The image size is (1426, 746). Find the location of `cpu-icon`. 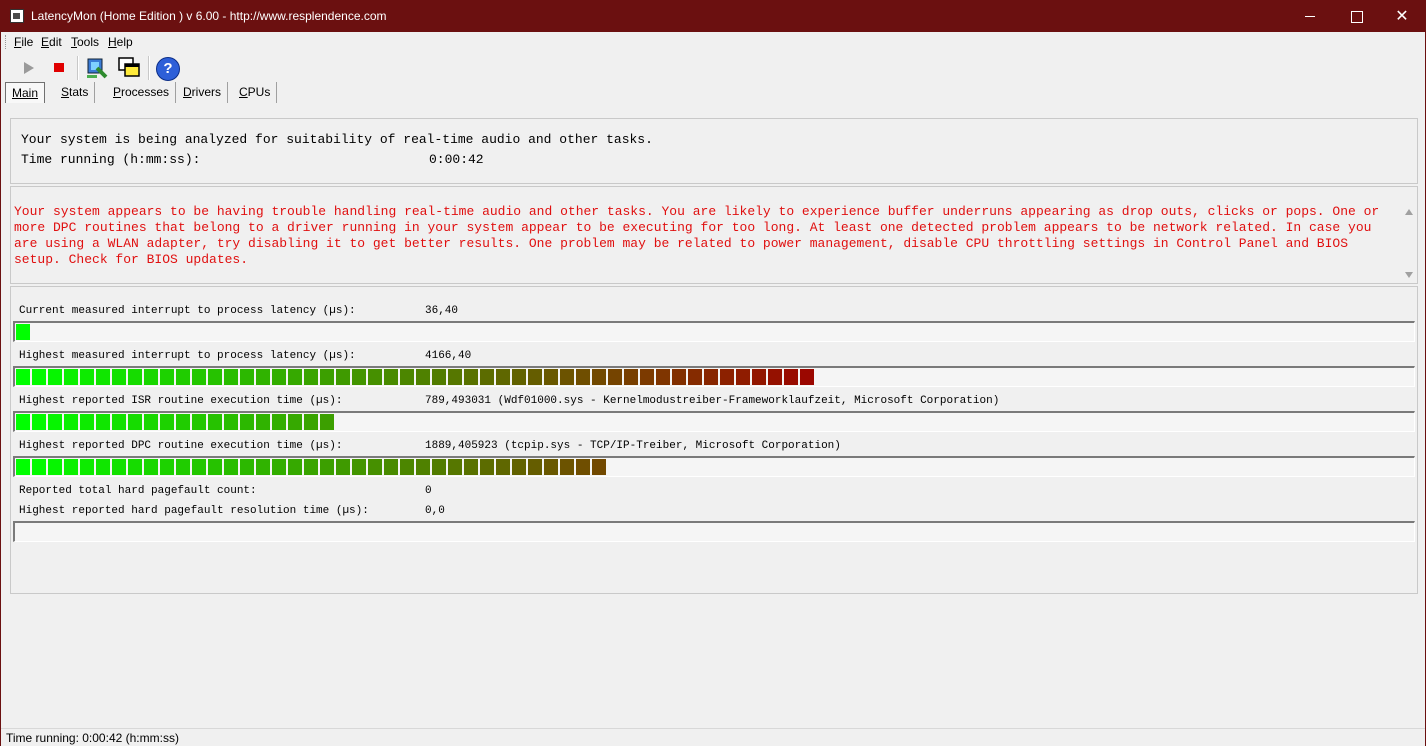

cpu-icon is located at coordinates (97, 68).